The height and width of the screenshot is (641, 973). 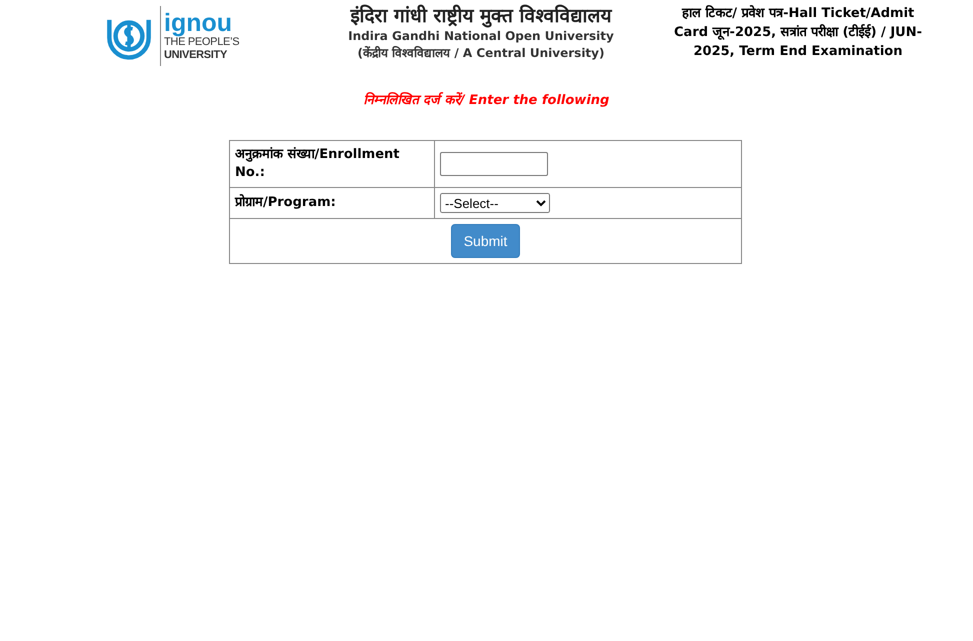 What do you see at coordinates (317, 163) in the screenshot?
I see `field-label: अनुक्रमांक संख्या/Enrollment No.:` at bounding box center [317, 163].